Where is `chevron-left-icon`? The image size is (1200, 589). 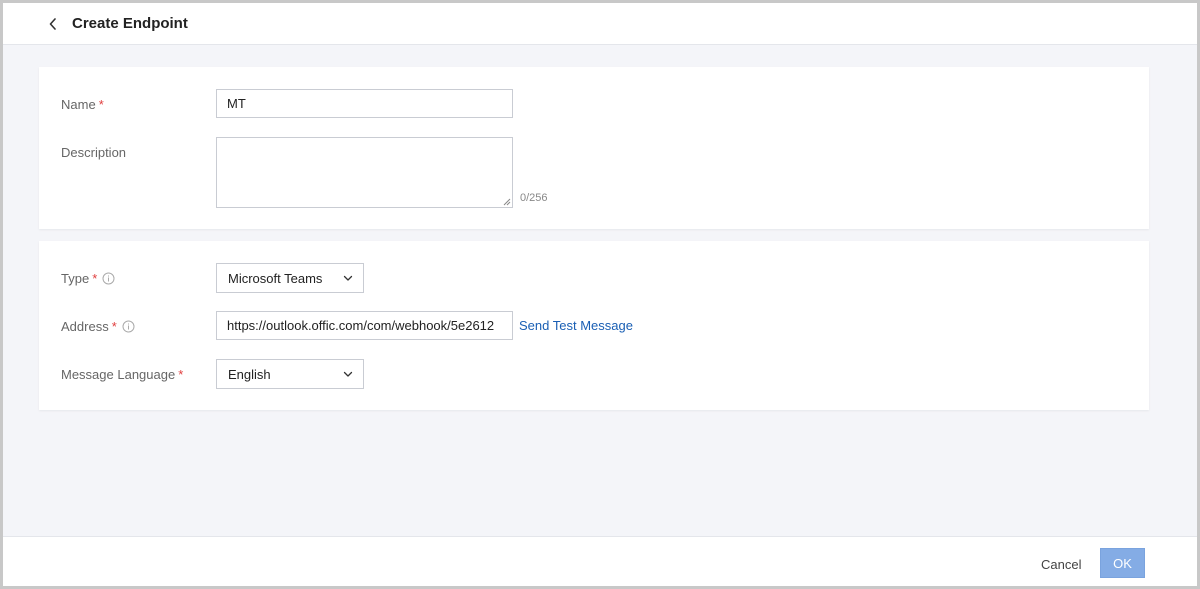 chevron-left-icon is located at coordinates (52, 23).